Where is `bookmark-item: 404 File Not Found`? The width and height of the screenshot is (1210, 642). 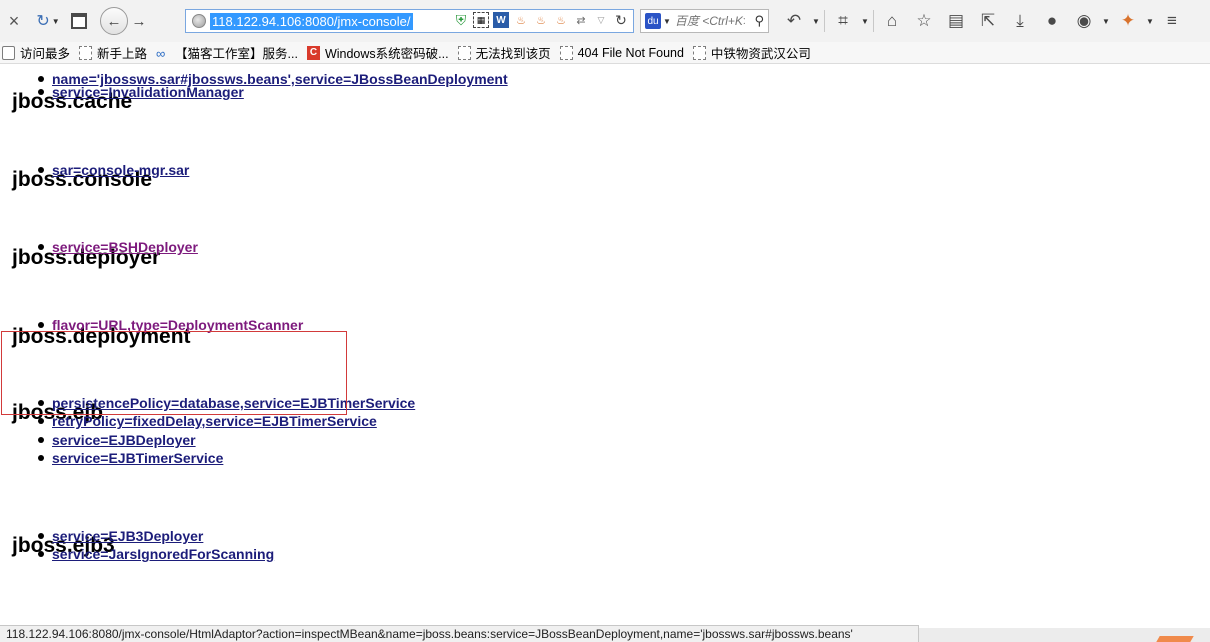
bookmark-item: 404 File Not Found is located at coordinates (621, 52).